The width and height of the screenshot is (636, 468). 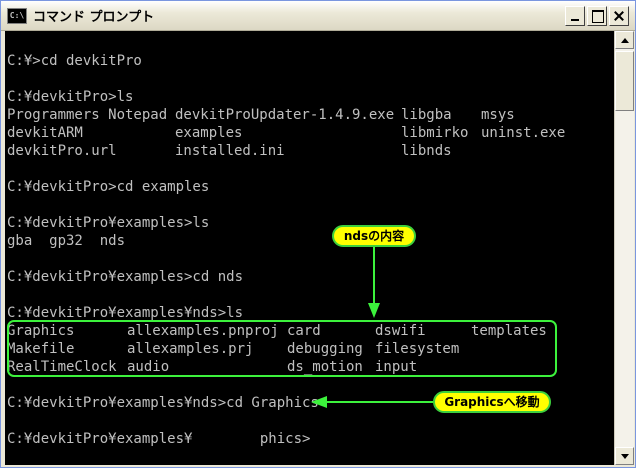 I want to click on title-bar: C:\ コマンド プロンプト, so click(x=318, y=16).